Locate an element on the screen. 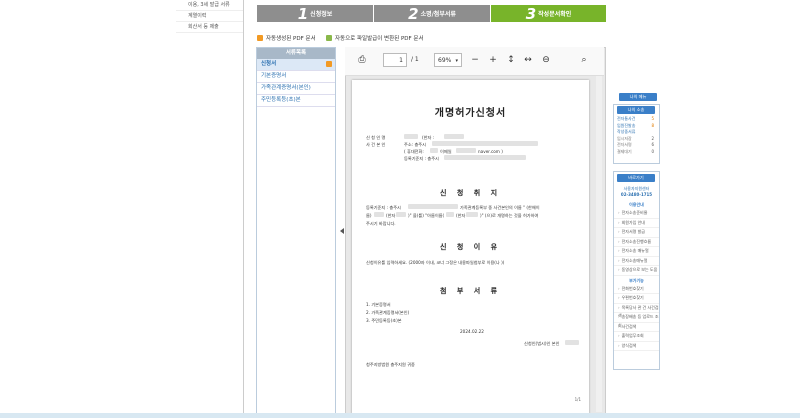 This screenshot has width=800, height=418. status-row: 결제대기 0 is located at coordinates (636, 152).